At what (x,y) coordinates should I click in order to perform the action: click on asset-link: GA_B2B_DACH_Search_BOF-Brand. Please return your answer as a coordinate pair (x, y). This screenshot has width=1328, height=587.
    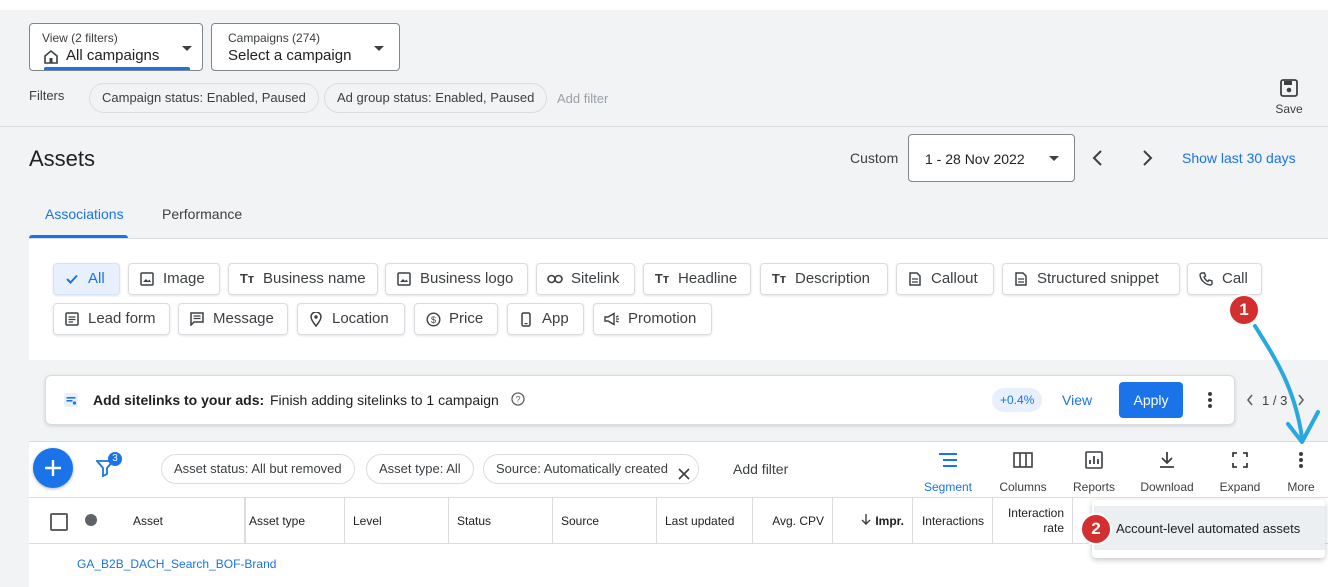
    Looking at the image, I should click on (176, 564).